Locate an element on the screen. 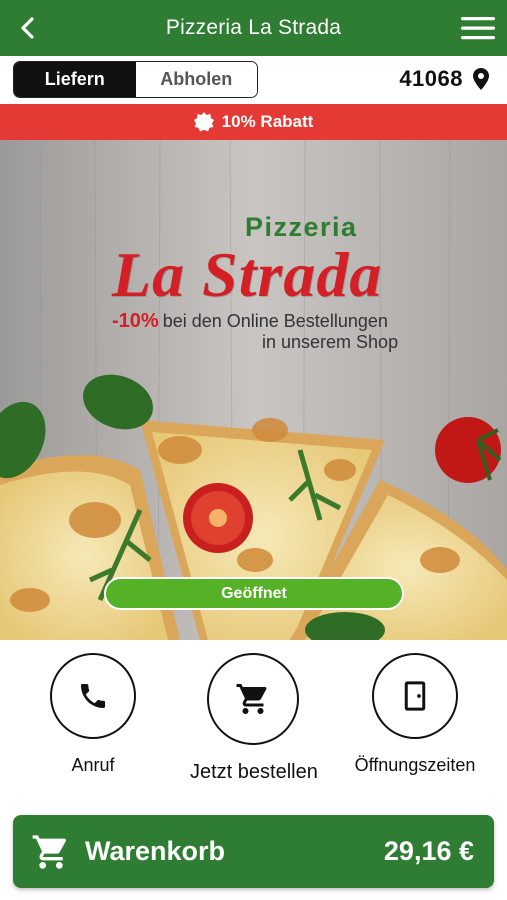 The height and width of the screenshot is (900, 507). call-action: Anruf is located at coordinates (93, 714).